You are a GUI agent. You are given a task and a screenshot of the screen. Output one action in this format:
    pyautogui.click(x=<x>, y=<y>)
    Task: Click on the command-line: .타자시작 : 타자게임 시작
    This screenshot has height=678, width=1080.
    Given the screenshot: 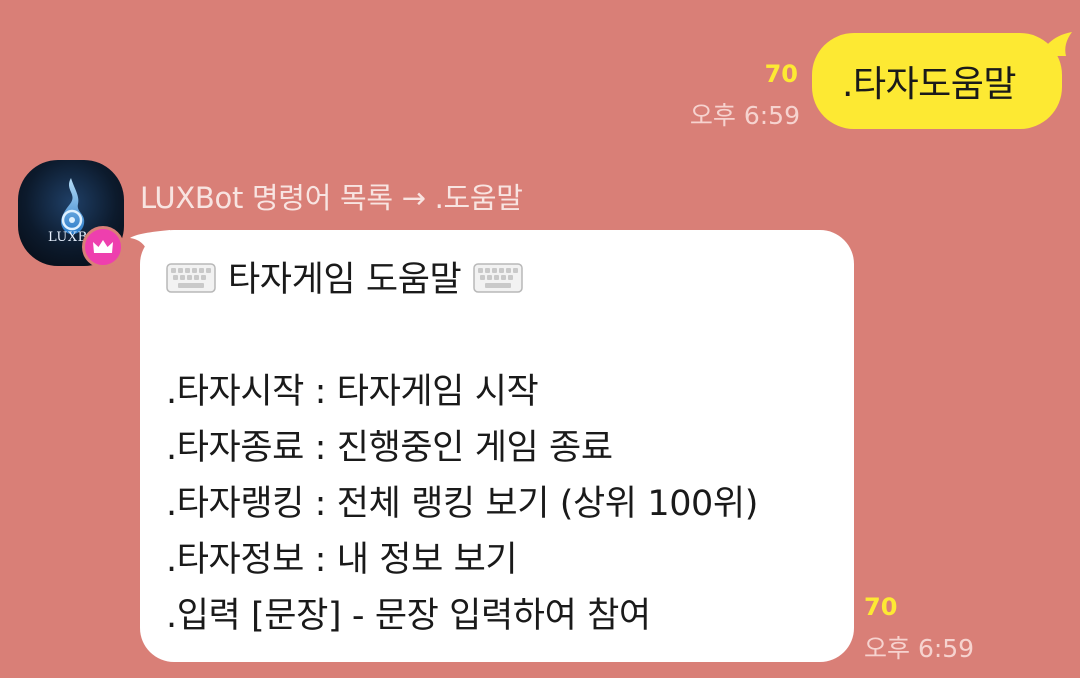 What is the action you would take?
    pyautogui.click(x=352, y=392)
    